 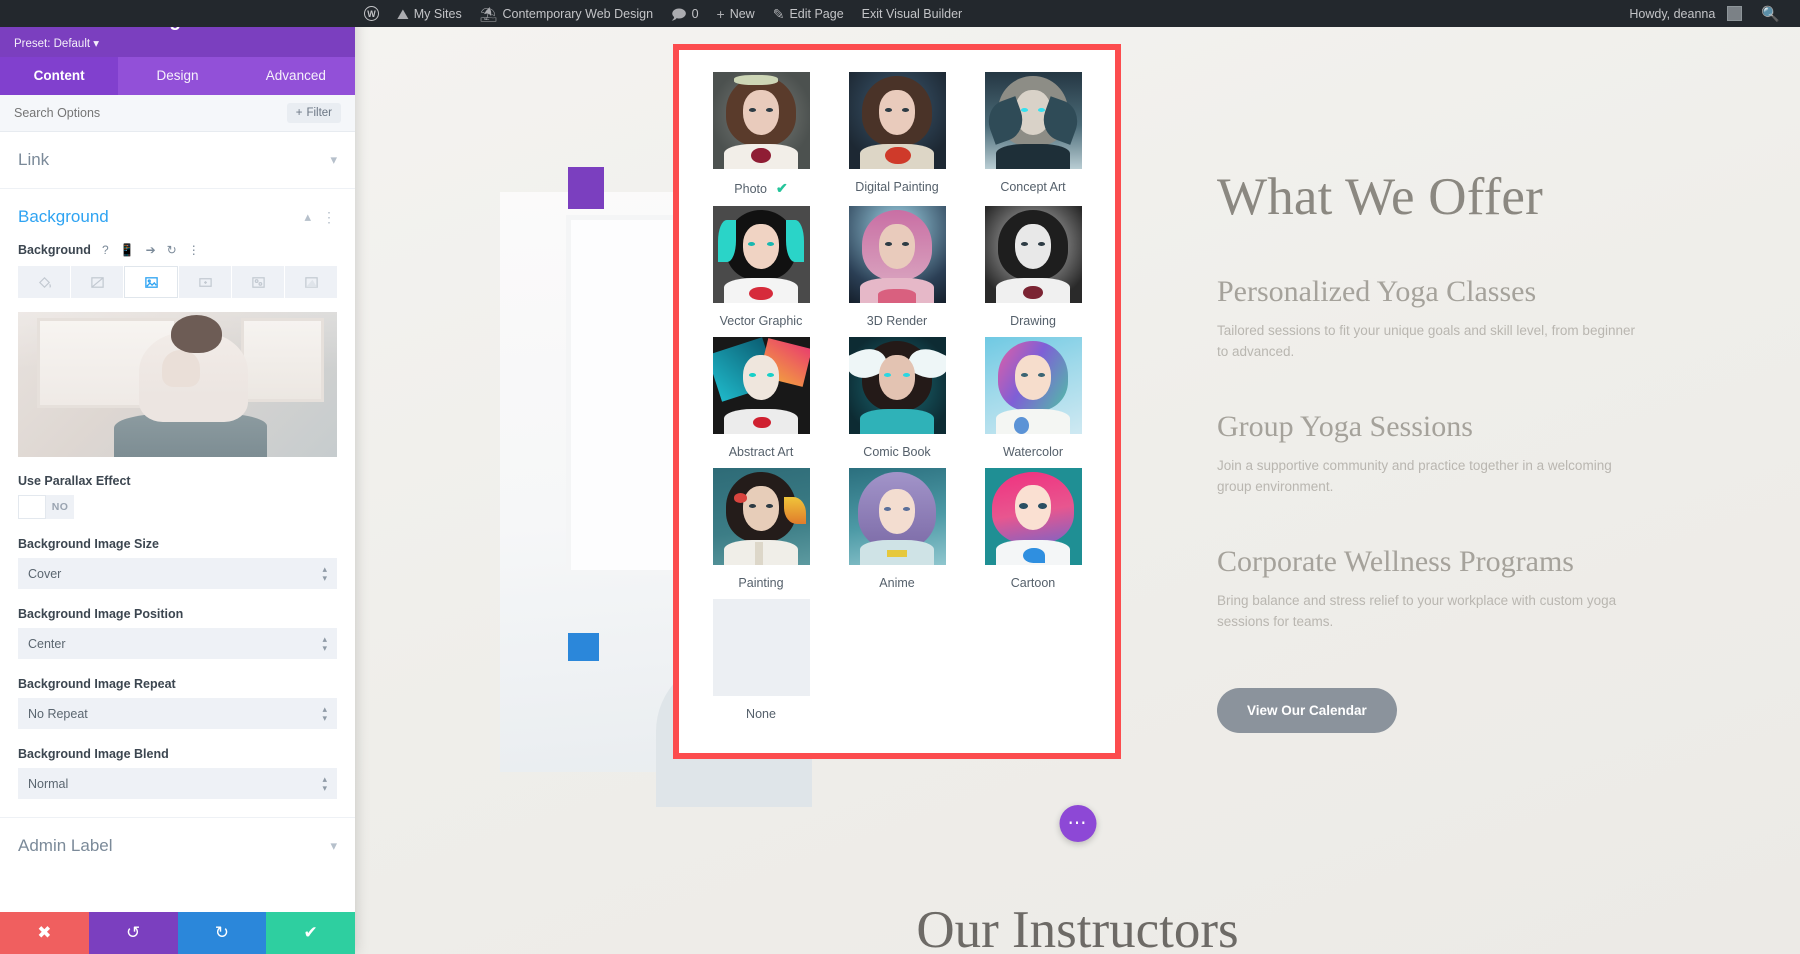 I want to click on admin-bar-item-new: + New, so click(x=736, y=13).